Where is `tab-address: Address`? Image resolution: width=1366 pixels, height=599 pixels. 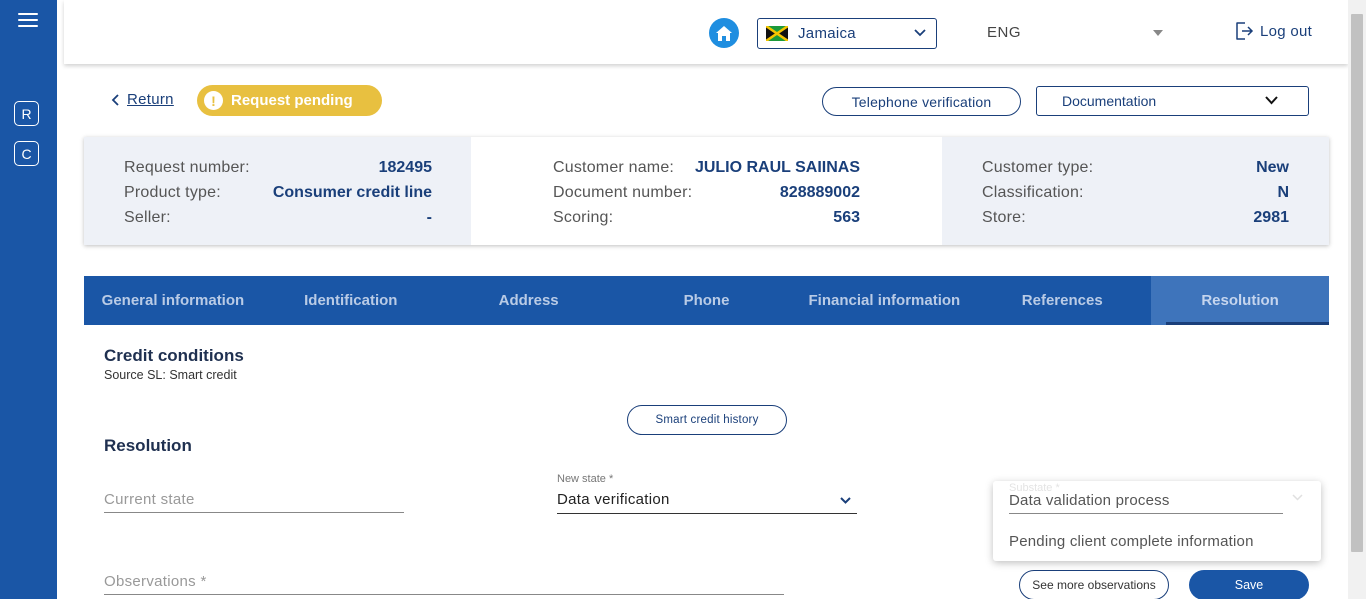
tab-address: Address is located at coordinates (529, 300).